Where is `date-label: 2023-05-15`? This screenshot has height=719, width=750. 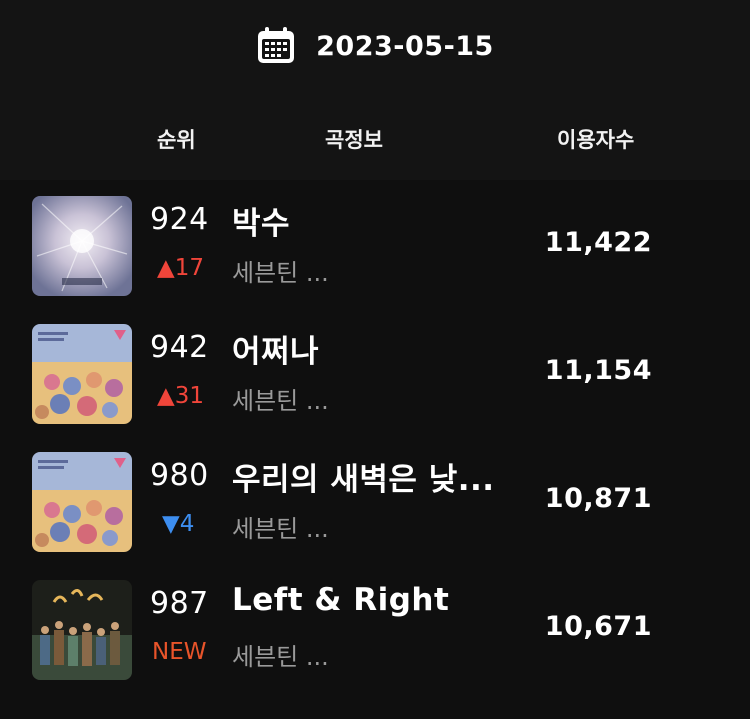
date-label: 2023-05-15 is located at coordinates (405, 46).